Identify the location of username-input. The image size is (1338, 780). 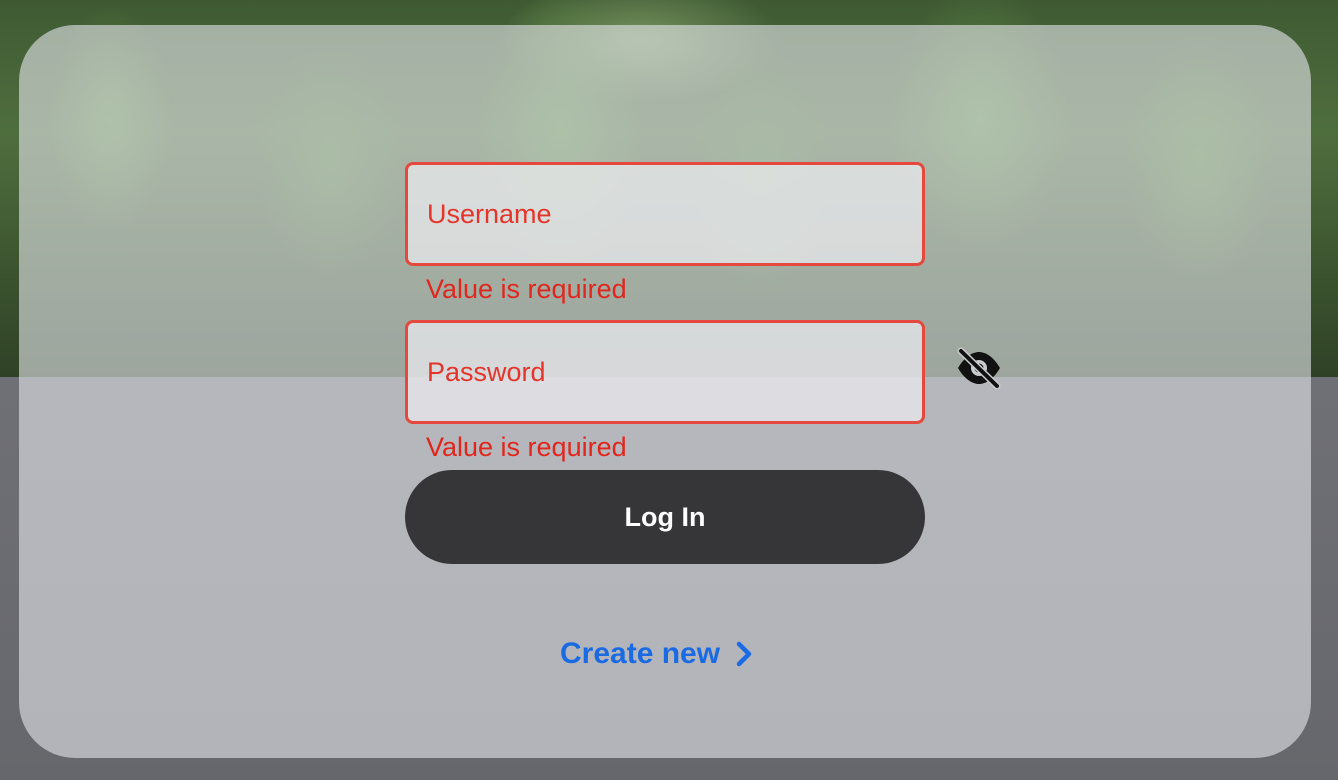
(665, 214).